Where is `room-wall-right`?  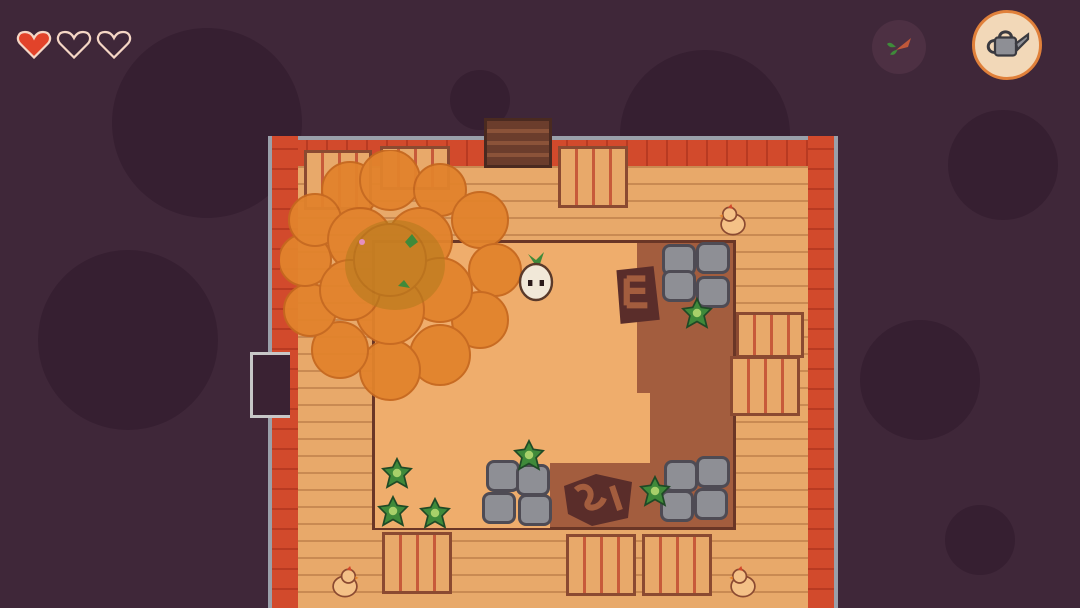
room-wall-right is located at coordinates (823, 372).